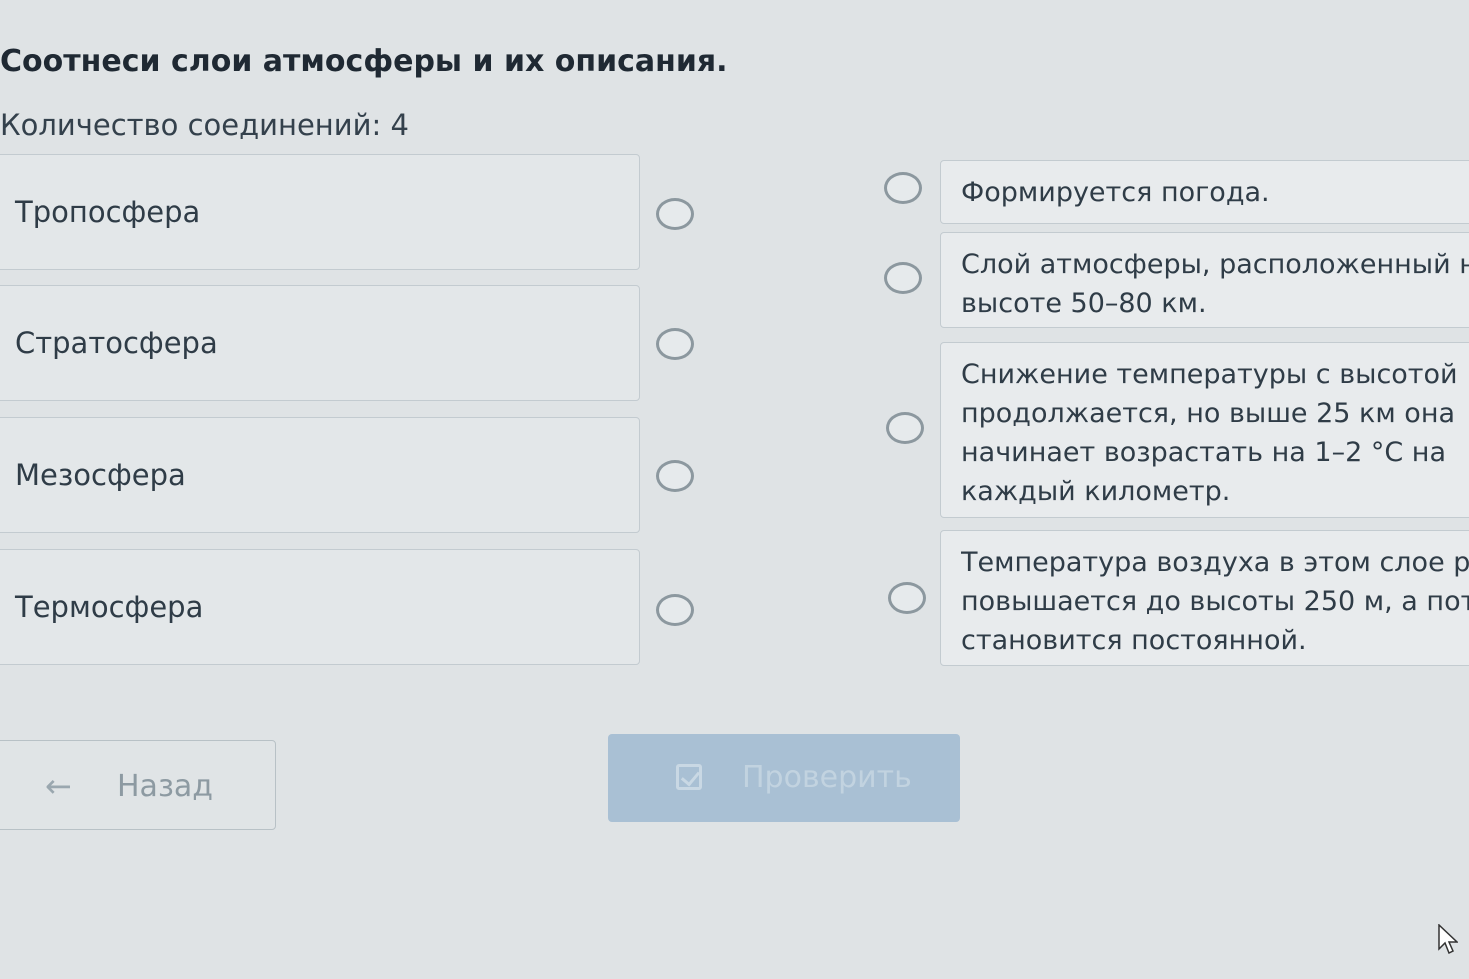 This screenshot has height=979, width=1469. What do you see at coordinates (1448, 939) in the screenshot?
I see `mouse-cursor-icon` at bounding box center [1448, 939].